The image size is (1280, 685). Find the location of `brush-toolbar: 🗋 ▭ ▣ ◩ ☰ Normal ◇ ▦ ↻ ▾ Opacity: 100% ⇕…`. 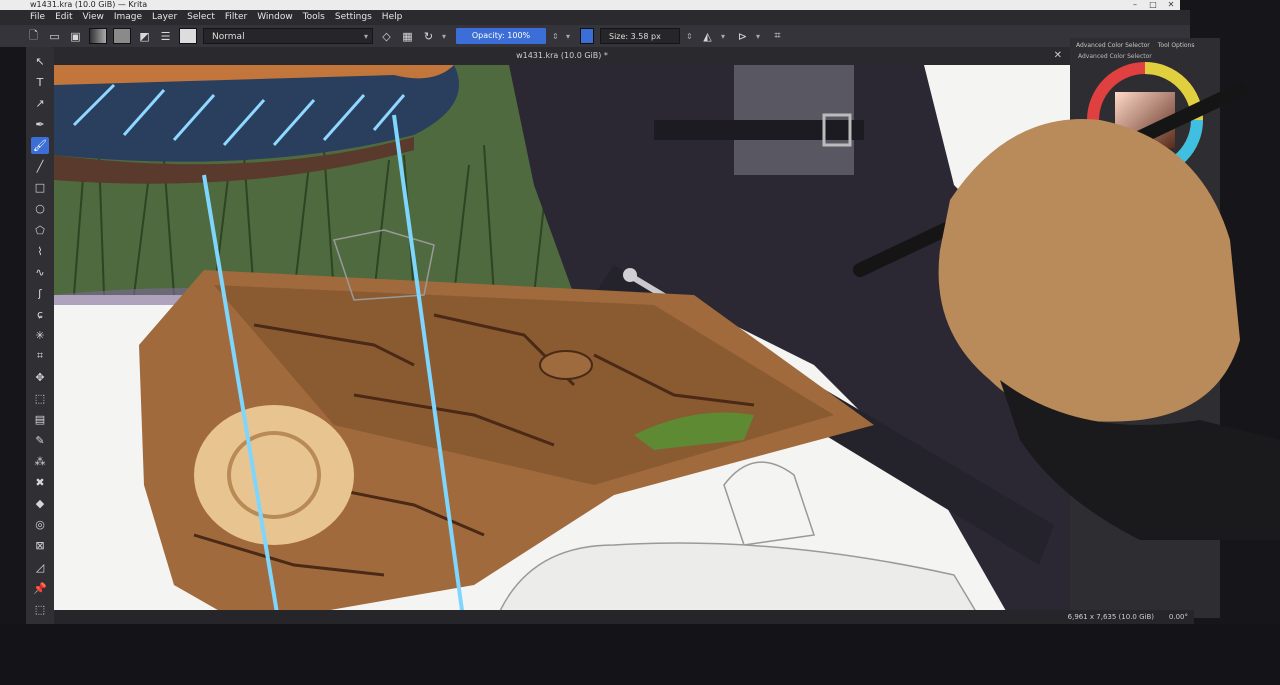

brush-toolbar: 🗋 ▭ ▣ ◩ ☰ Normal ◇ ▦ ↻ ▾ Opacity: 100% ⇕… is located at coordinates (595, 36).